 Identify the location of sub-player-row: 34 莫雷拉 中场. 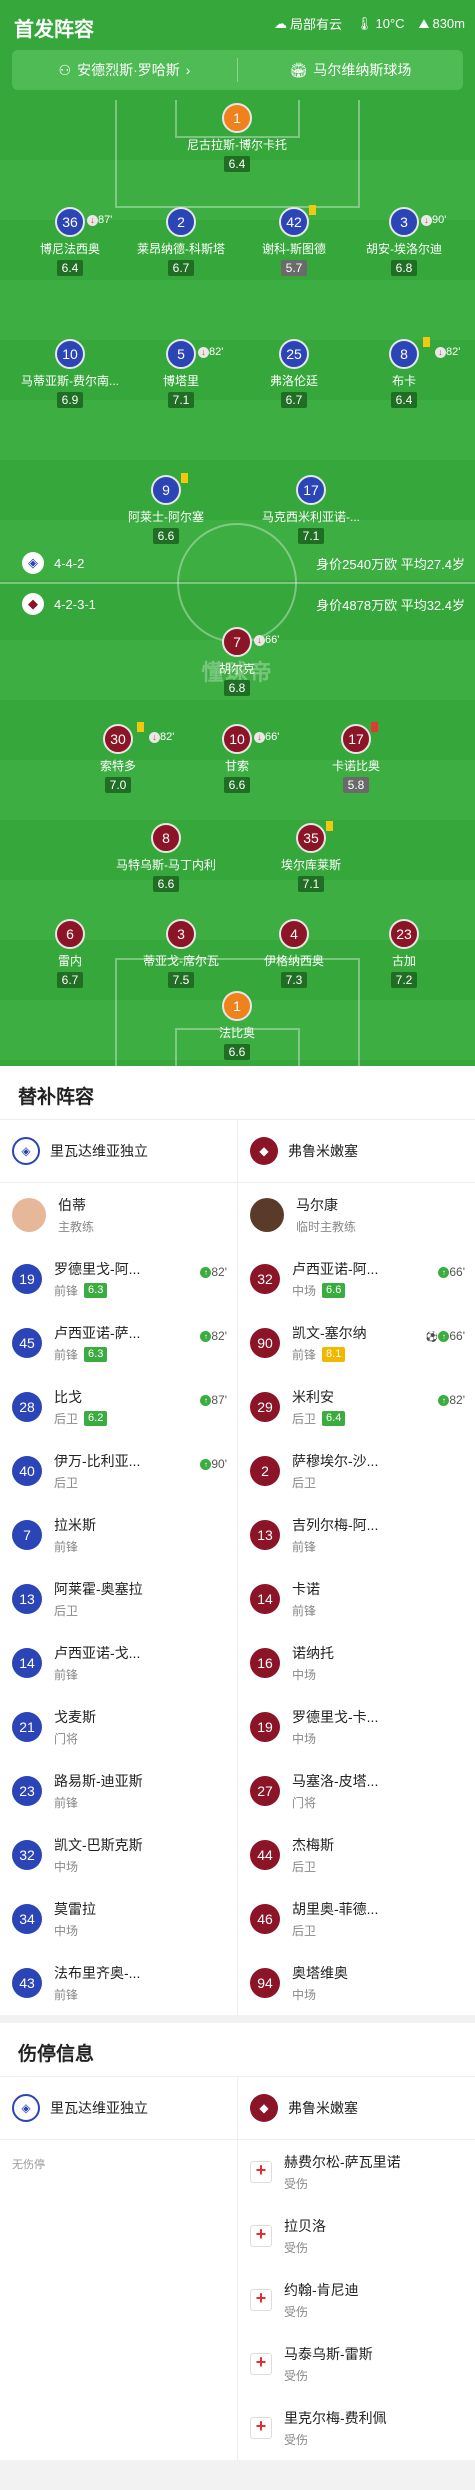
(118, 1919).